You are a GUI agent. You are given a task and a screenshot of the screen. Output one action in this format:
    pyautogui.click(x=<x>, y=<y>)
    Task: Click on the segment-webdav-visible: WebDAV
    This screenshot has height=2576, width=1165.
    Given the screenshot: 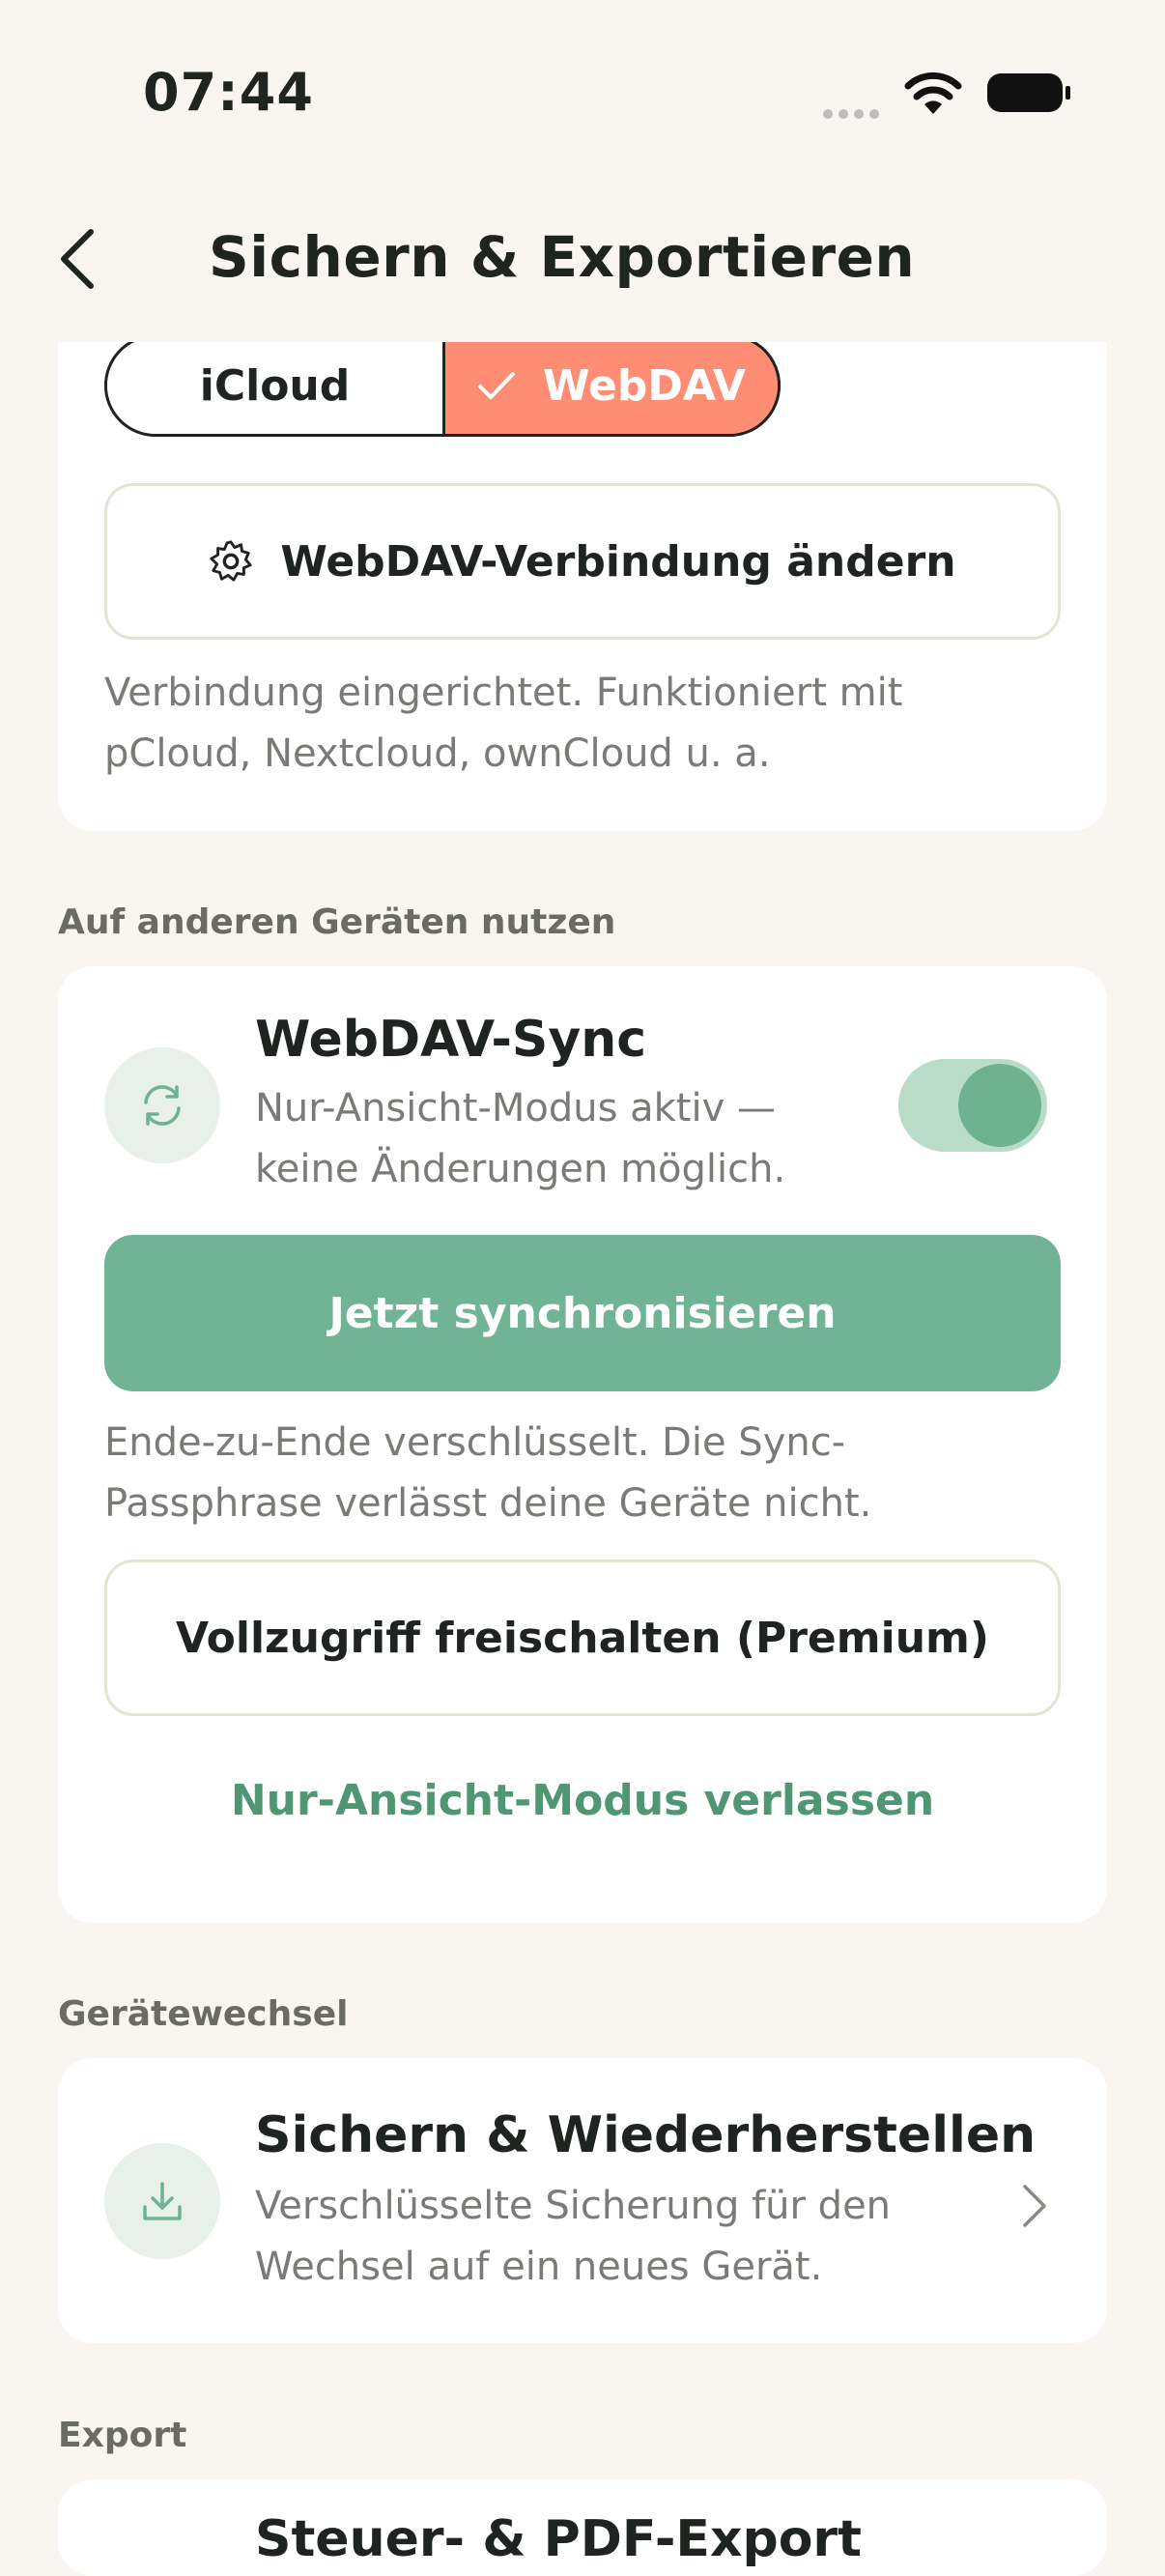 What is the action you would take?
    pyautogui.click(x=611, y=388)
    